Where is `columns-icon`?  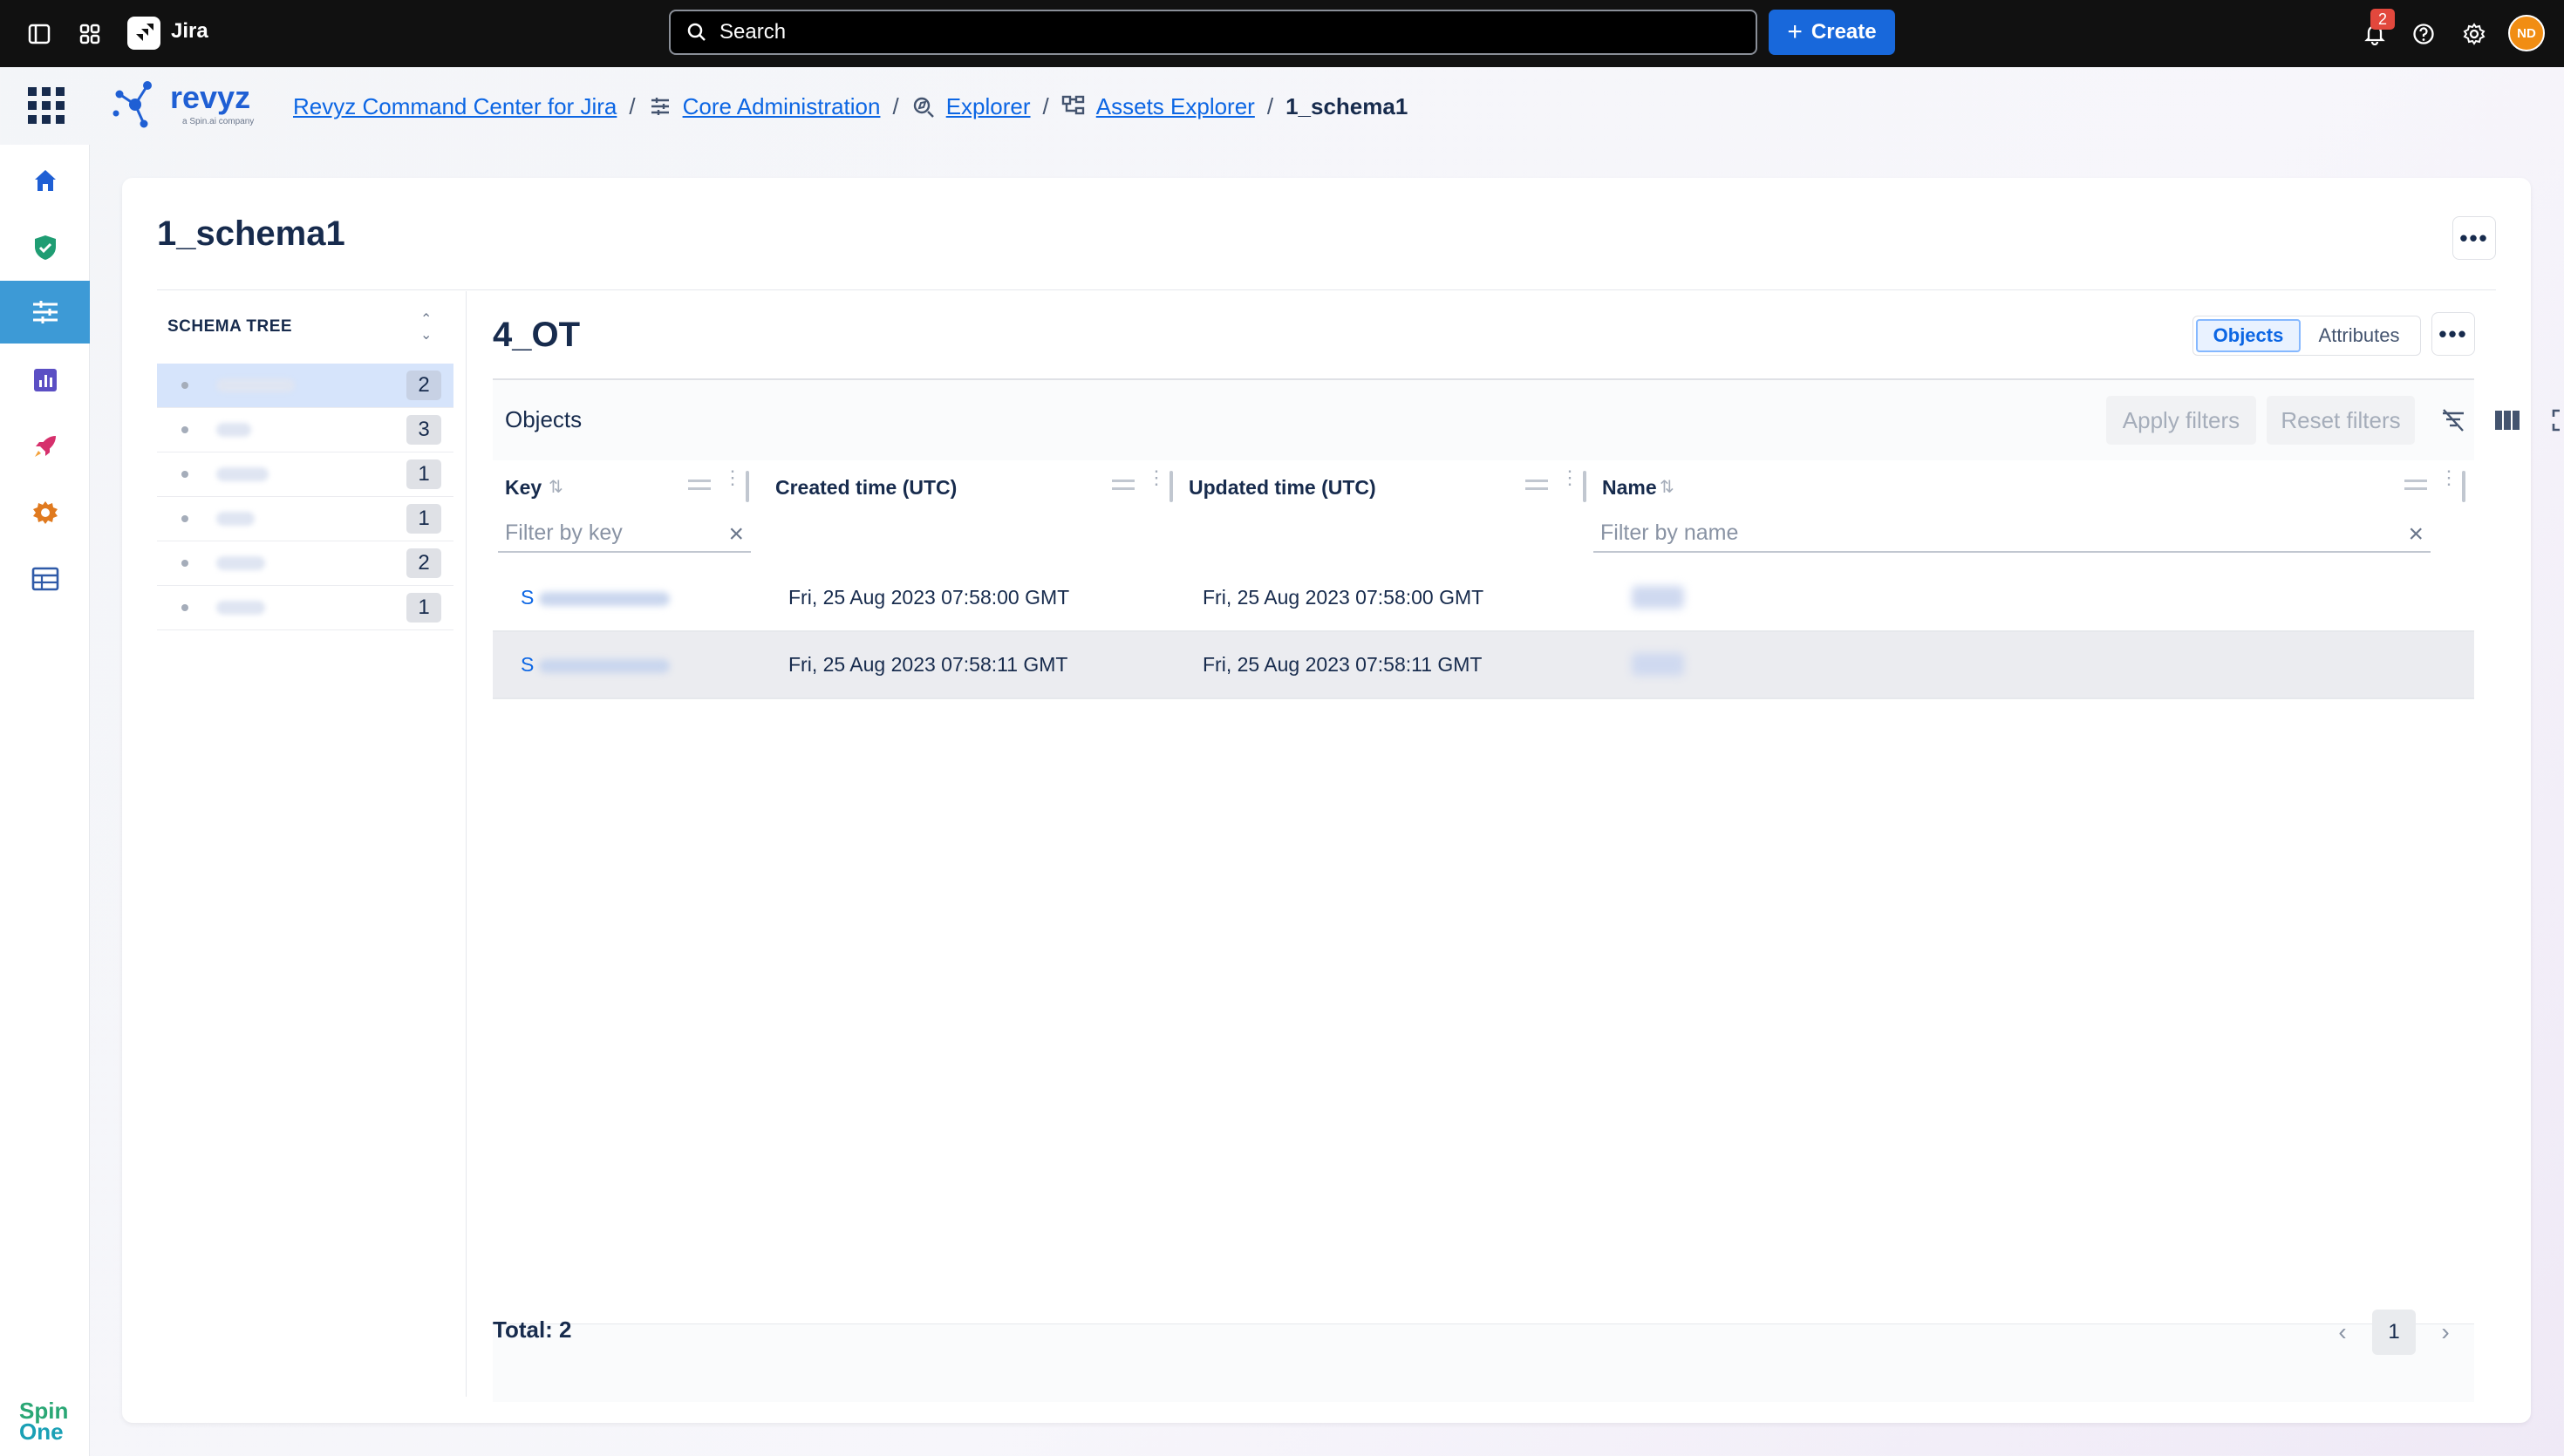
columns-icon is located at coordinates (2507, 420).